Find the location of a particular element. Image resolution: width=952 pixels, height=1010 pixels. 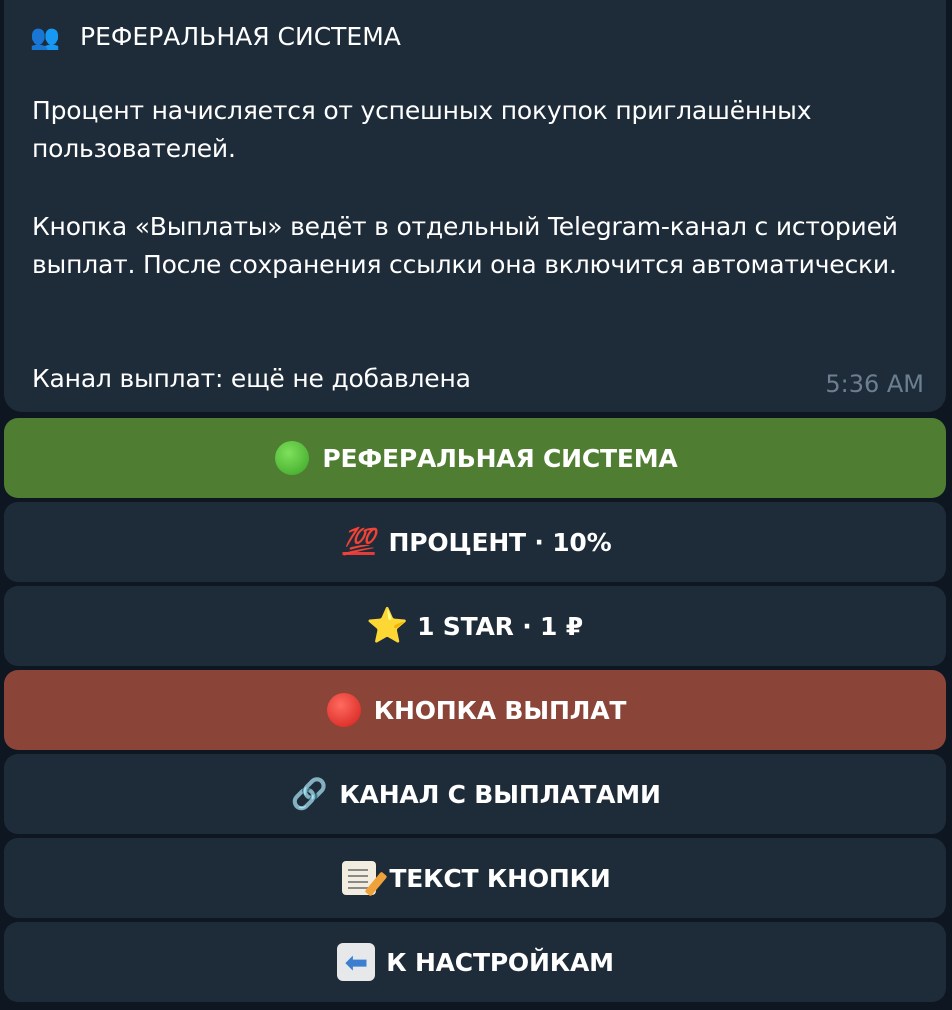

busts-icon: 👥 is located at coordinates (45, 37).